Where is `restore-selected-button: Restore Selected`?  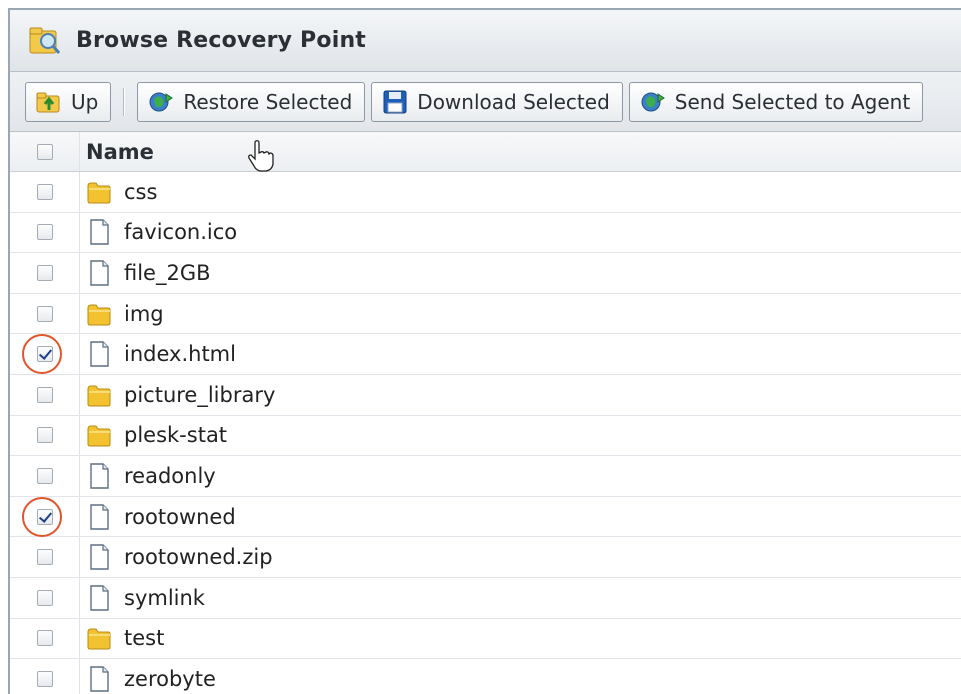 restore-selected-button: Restore Selected is located at coordinates (251, 101).